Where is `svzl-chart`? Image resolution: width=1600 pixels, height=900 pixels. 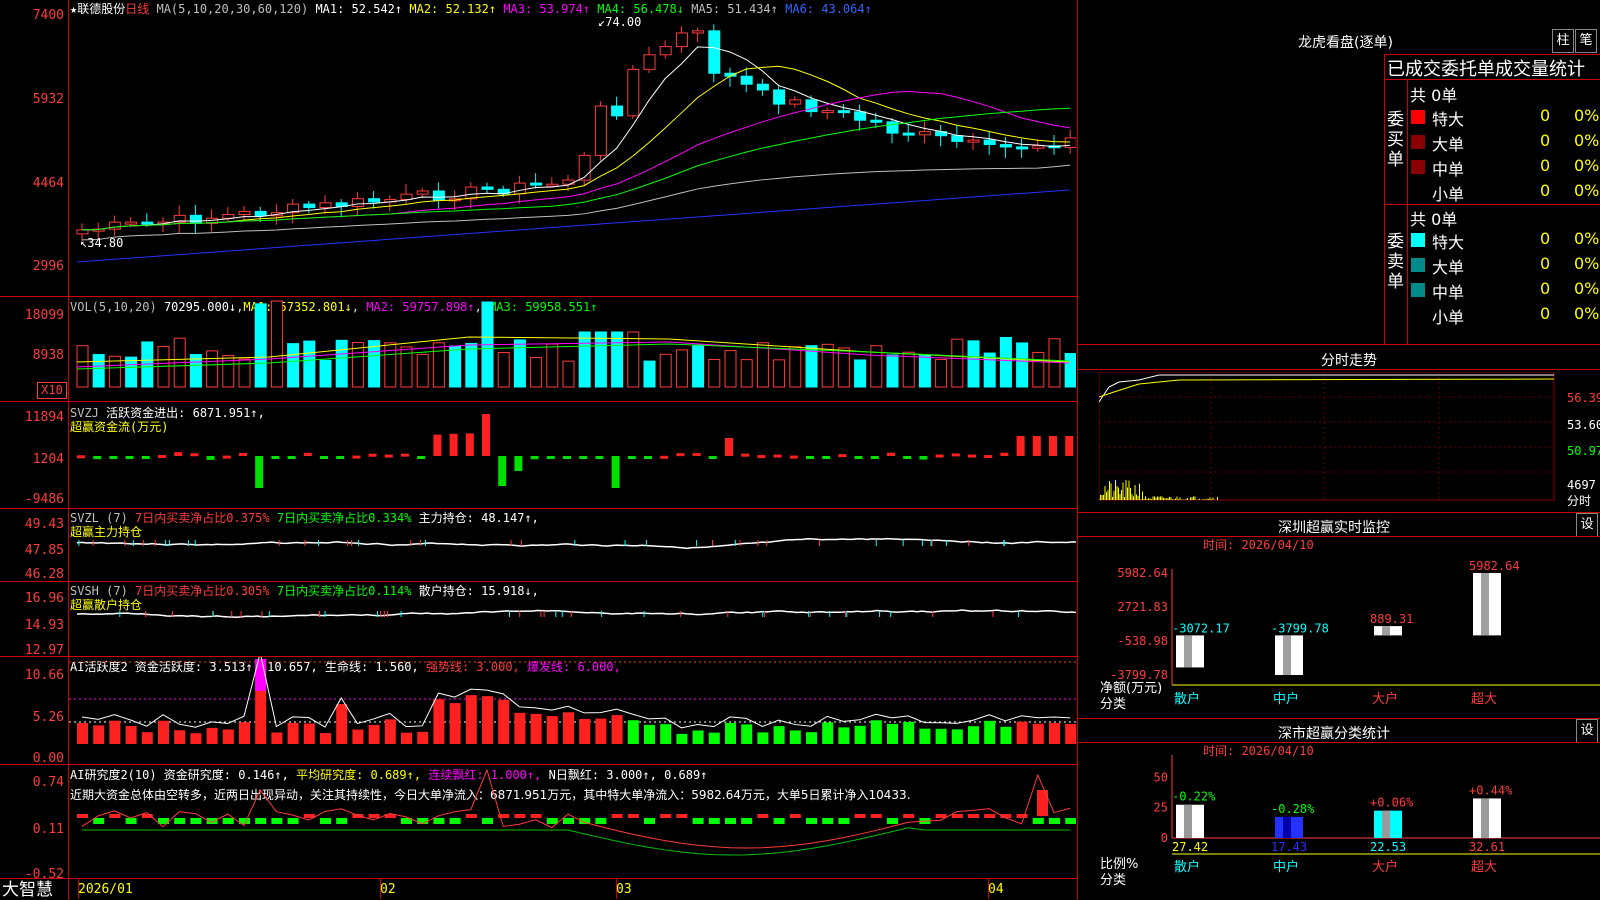 svzl-chart is located at coordinates (572, 545).